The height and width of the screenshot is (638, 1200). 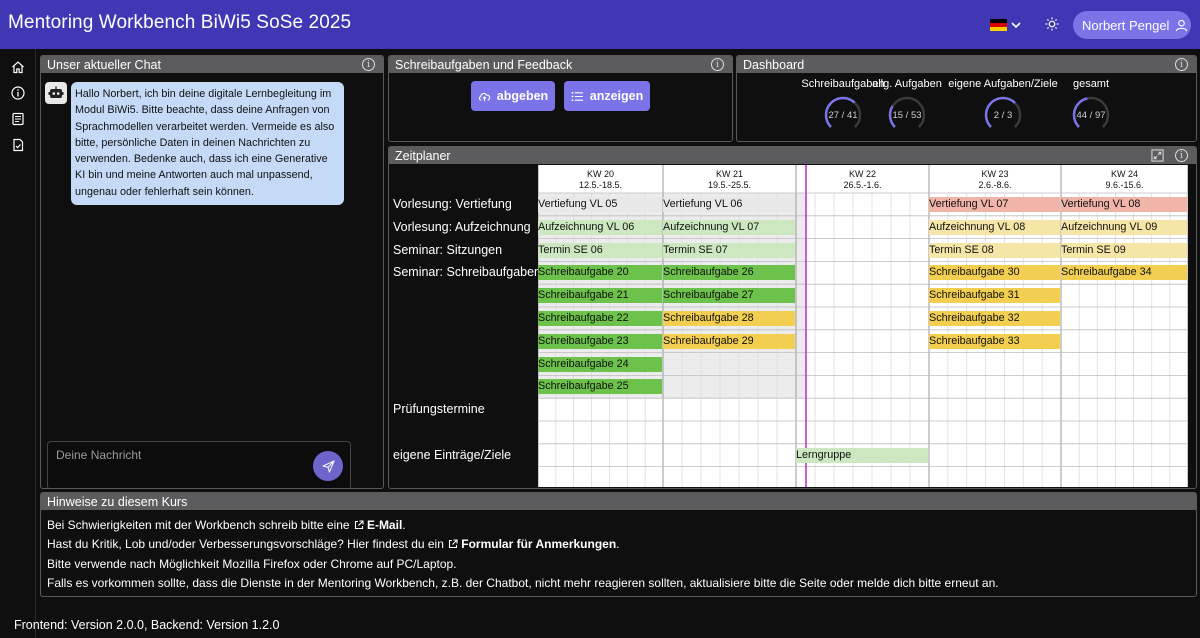 I want to click on timeline-item: Schreibaufgabe 23, so click(x=600, y=341).